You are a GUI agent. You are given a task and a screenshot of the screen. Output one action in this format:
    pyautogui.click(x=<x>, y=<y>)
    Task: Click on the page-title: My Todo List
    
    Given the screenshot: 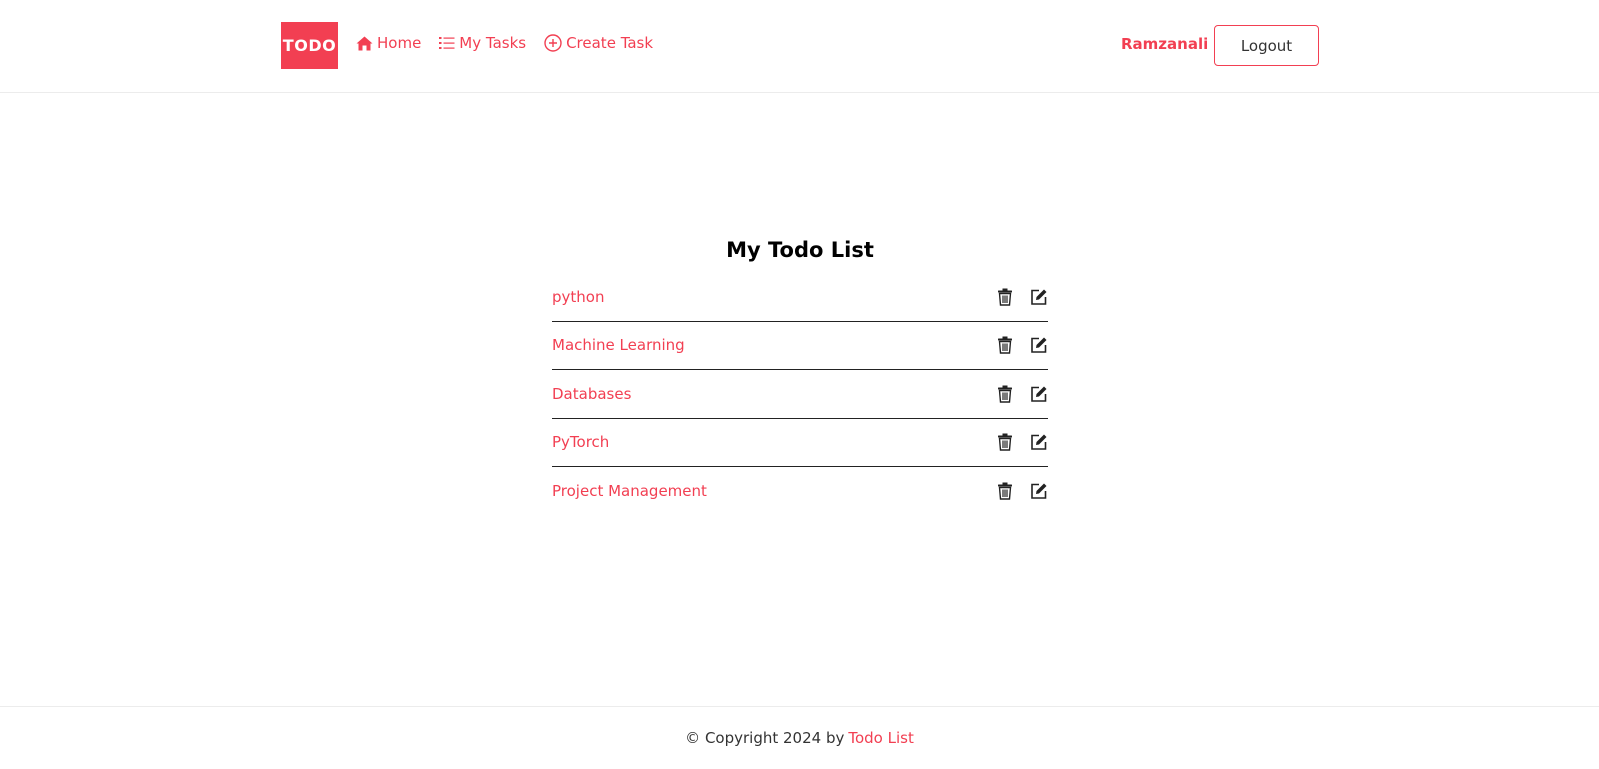 What is the action you would take?
    pyautogui.click(x=800, y=250)
    